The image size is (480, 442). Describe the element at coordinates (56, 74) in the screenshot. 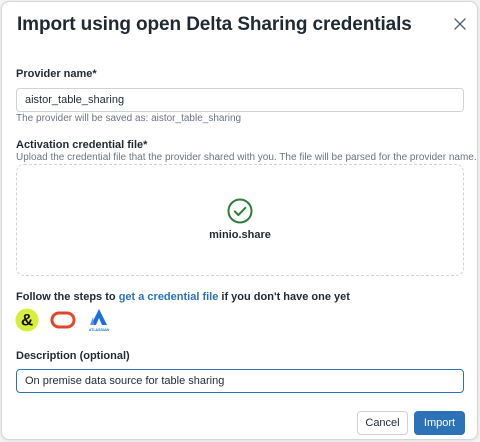

I see `provider-name-label: Provider name*` at that location.